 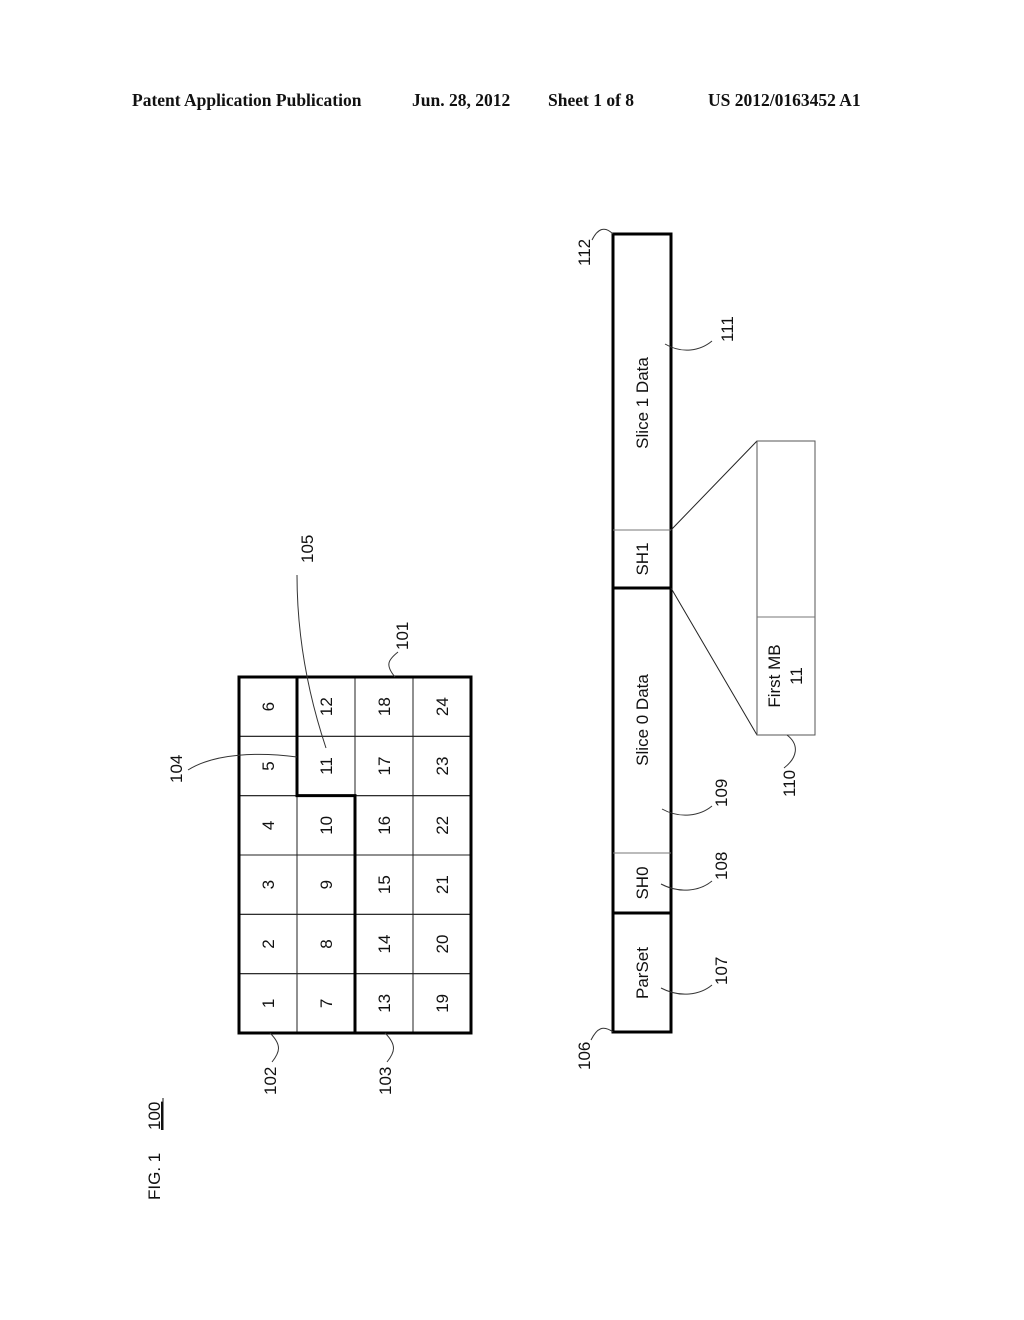 What do you see at coordinates (326, 943) in the screenshot?
I see `macroblock-number: 8` at bounding box center [326, 943].